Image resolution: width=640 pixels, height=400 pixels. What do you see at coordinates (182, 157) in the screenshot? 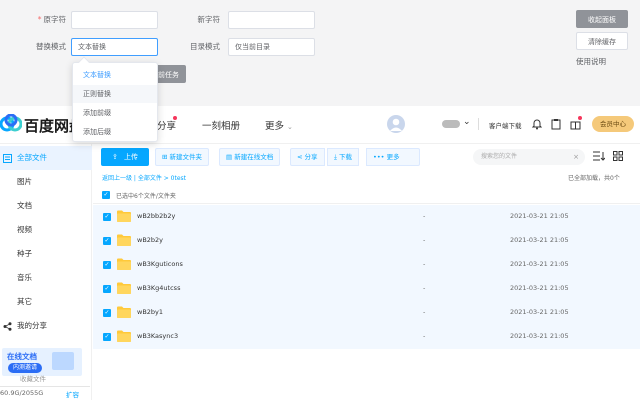
I see `new-folder-button: ⊞ 新建文件夹` at bounding box center [182, 157].